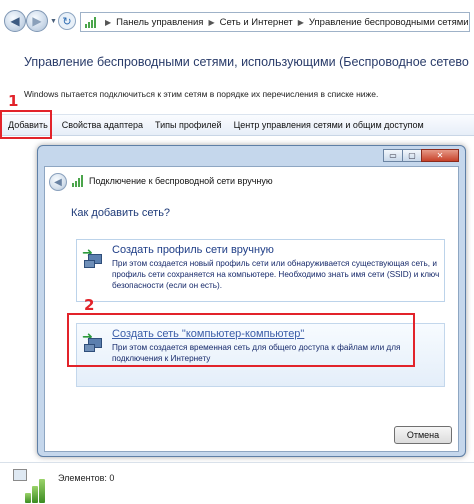 The image size is (474, 504). What do you see at coordinates (53, 21) in the screenshot?
I see `history-dropdown-icon: ▼` at bounding box center [53, 21].